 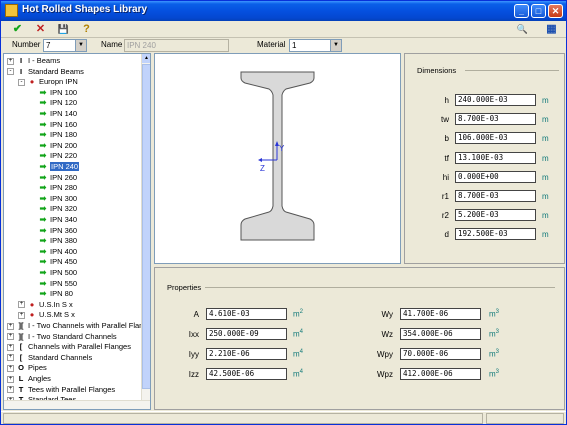 What do you see at coordinates (521, 11) in the screenshot?
I see `minimize-button: _` at bounding box center [521, 11].